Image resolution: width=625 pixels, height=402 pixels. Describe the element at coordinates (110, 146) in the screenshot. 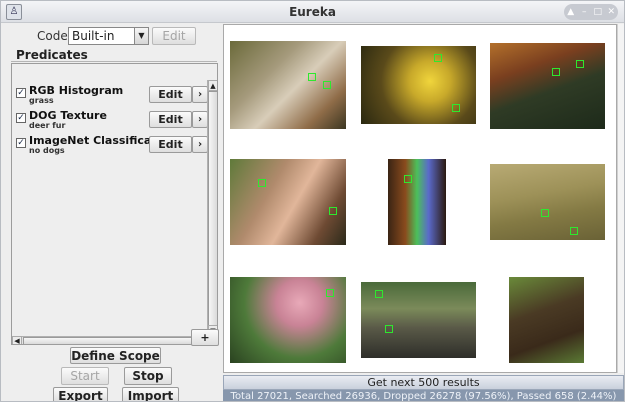

I see `predicate-item-imagenet-classification: ✓ ImageNet Classification no dogs Edit ›` at that location.